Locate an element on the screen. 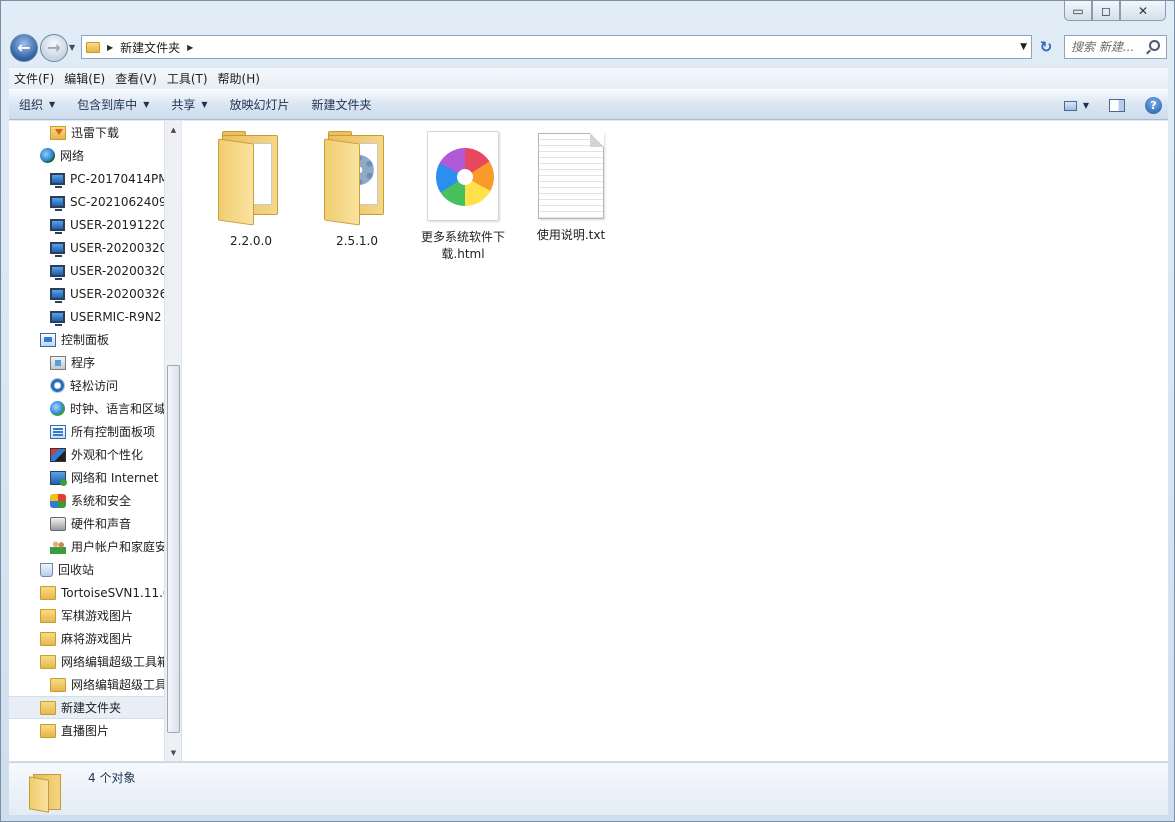 This screenshot has height=822, width=1175. scroll-down-arrow-icon: ▼ is located at coordinates (173, 752).